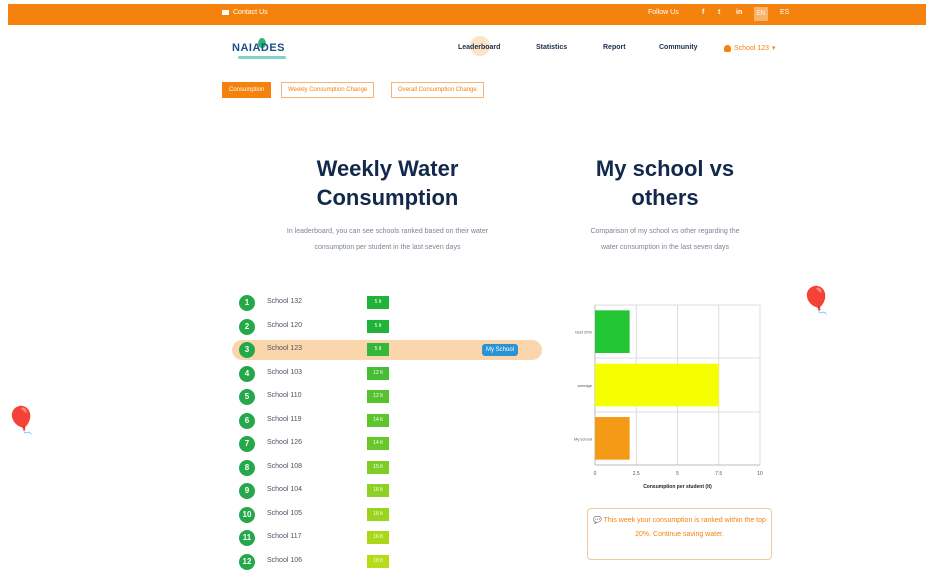 The image size is (933, 576). What do you see at coordinates (718, 474) in the screenshot?
I see `x-tick-label: 7.5` at bounding box center [718, 474].